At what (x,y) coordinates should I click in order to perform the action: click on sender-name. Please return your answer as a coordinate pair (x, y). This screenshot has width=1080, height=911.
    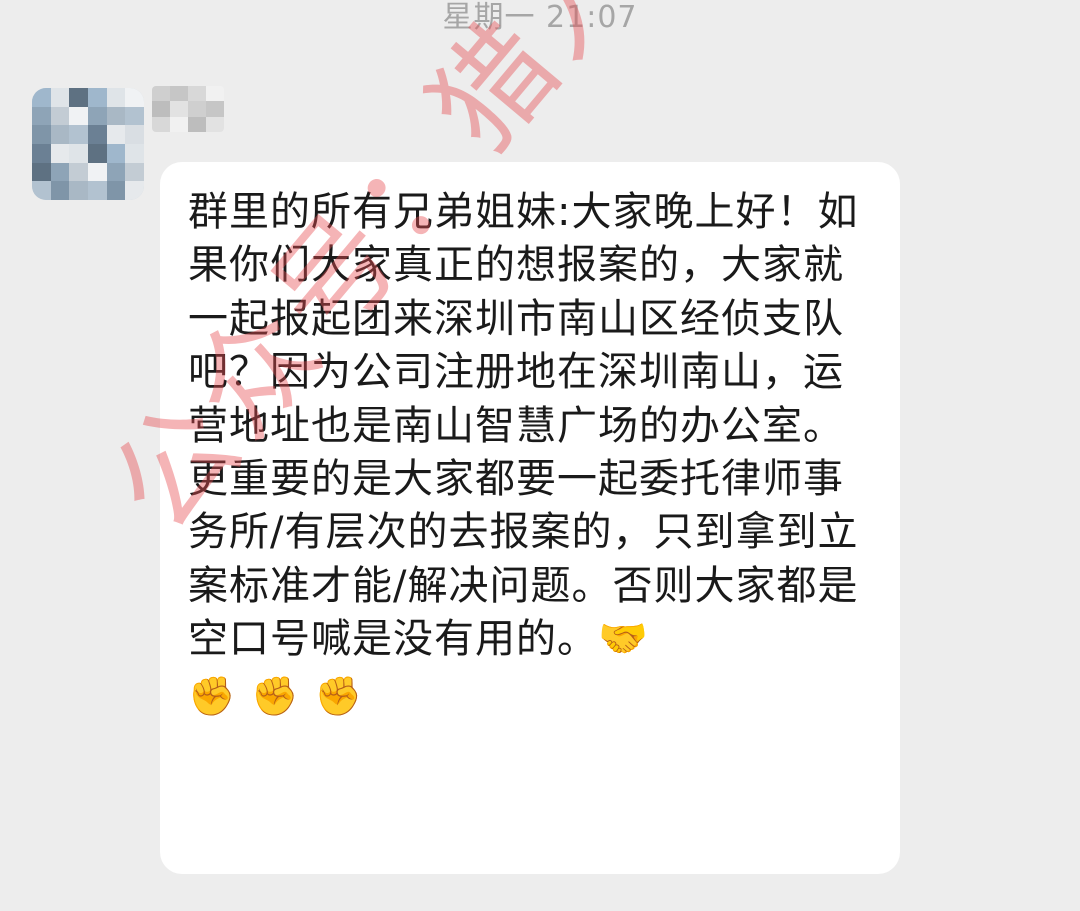
    Looking at the image, I should click on (188, 109).